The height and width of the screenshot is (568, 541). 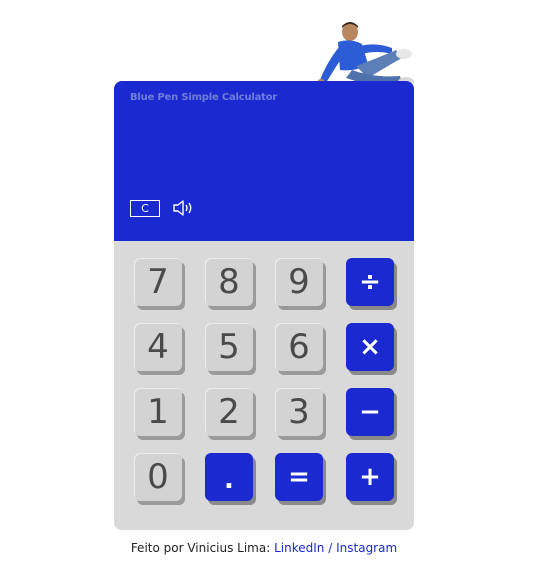 What do you see at coordinates (229, 282) in the screenshot?
I see `key-8: 8` at bounding box center [229, 282].